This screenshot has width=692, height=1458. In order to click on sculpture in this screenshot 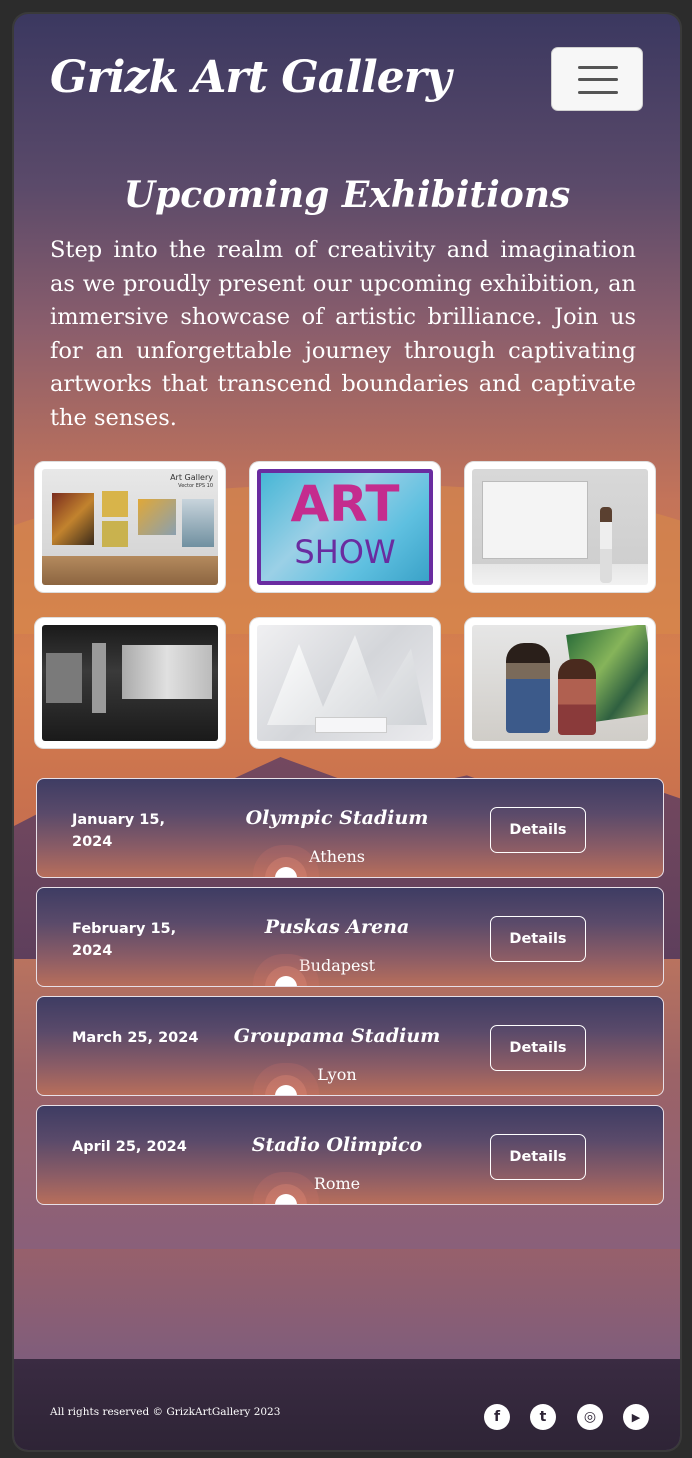, I will do `click(347, 680)`.